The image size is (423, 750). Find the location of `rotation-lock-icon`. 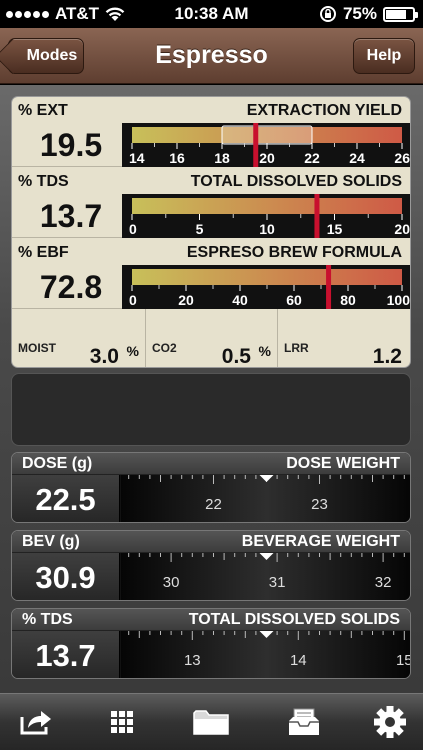

rotation-lock-icon is located at coordinates (327, 14).